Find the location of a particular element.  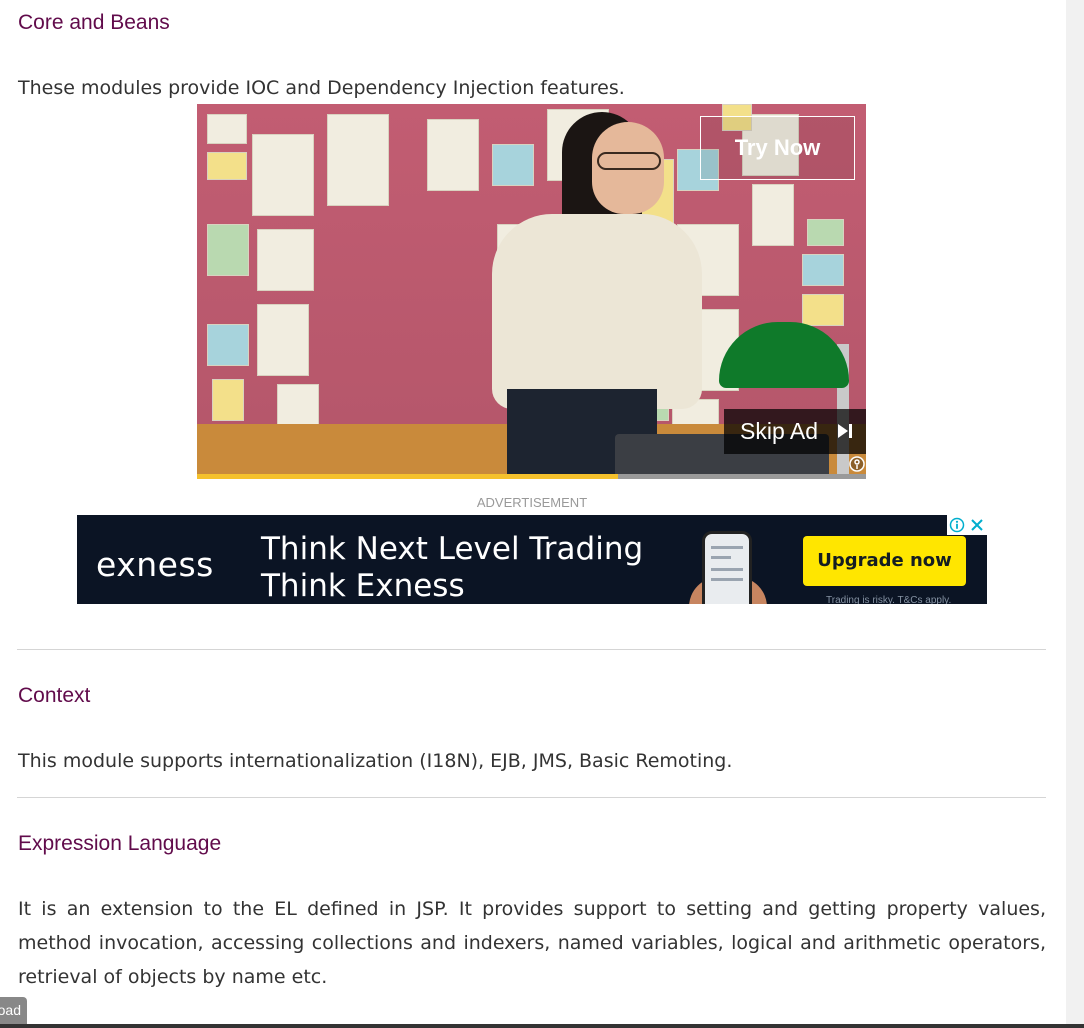

adchoices-icon is located at coordinates (957, 525).